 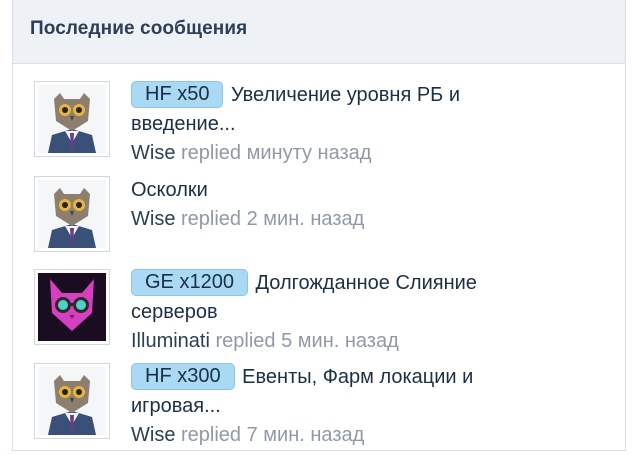 What do you see at coordinates (366, 283) in the screenshot?
I see `thread-title: Долгожданное Слияние` at bounding box center [366, 283].